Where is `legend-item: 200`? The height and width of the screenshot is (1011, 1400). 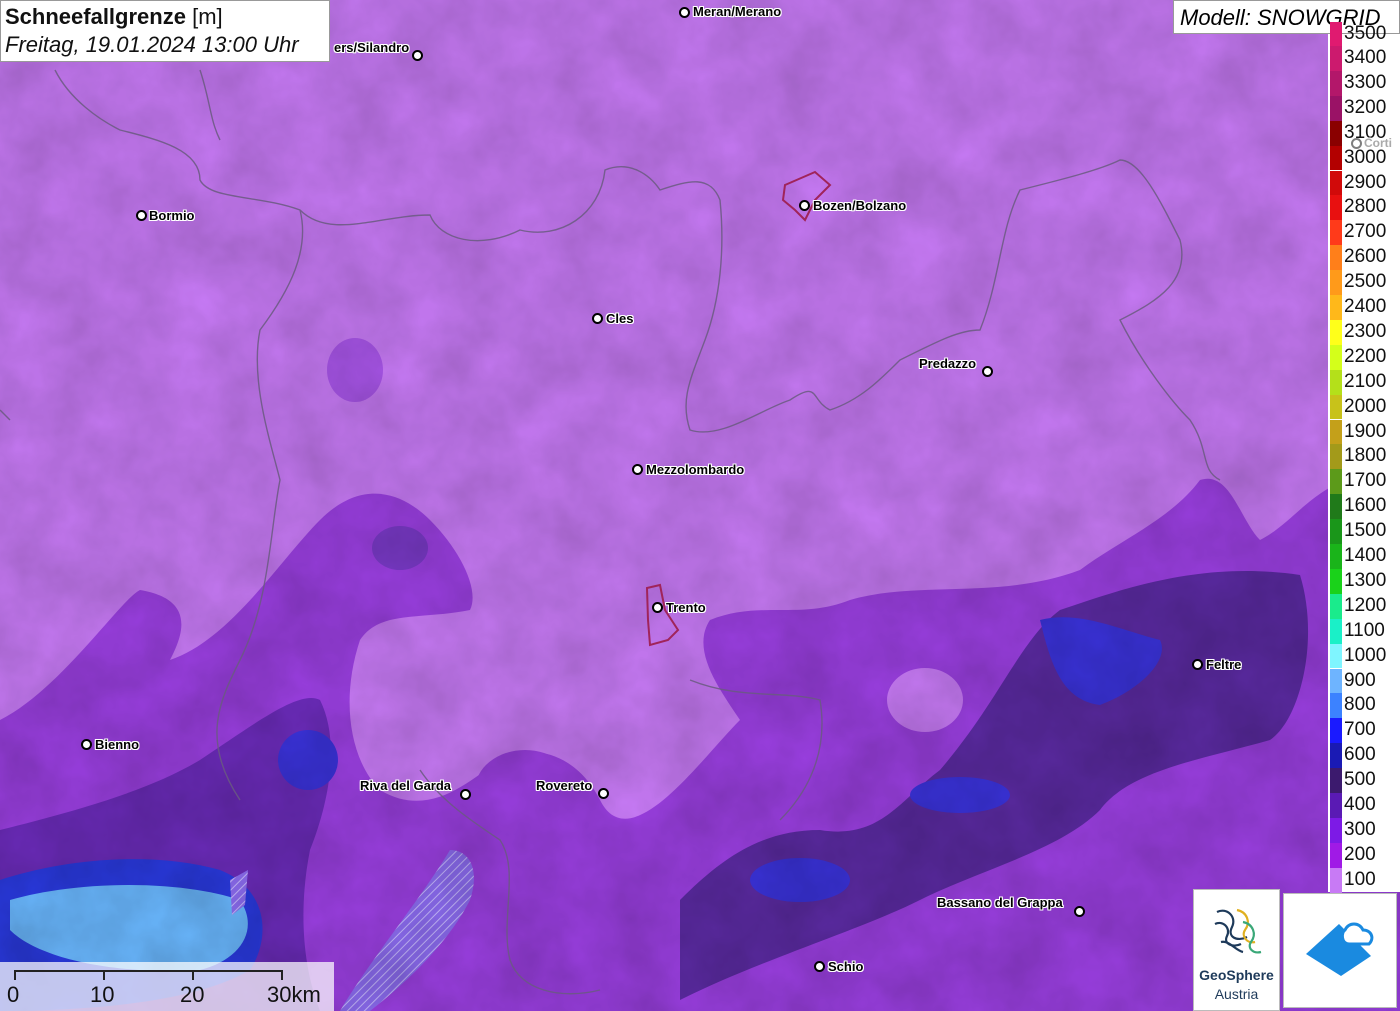
legend-item: 200 is located at coordinates (1364, 855).